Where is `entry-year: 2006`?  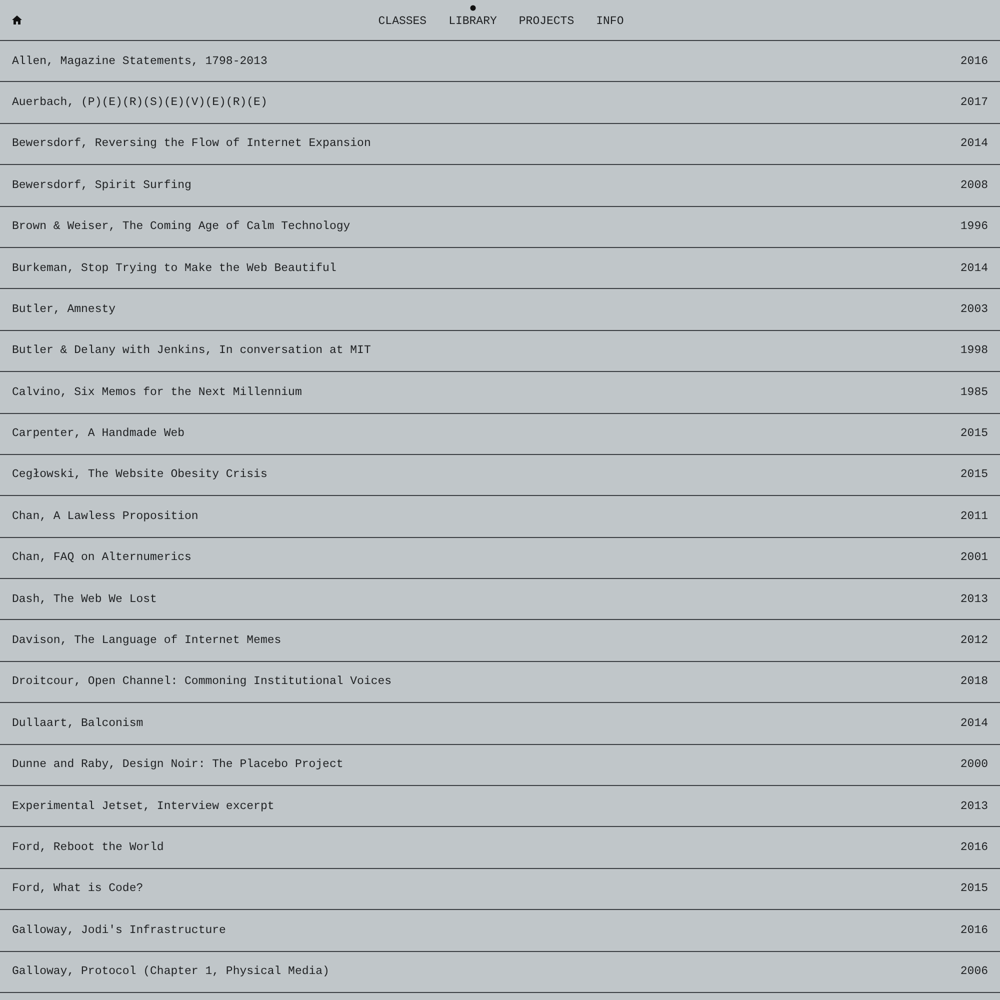 entry-year: 2006 is located at coordinates (974, 972).